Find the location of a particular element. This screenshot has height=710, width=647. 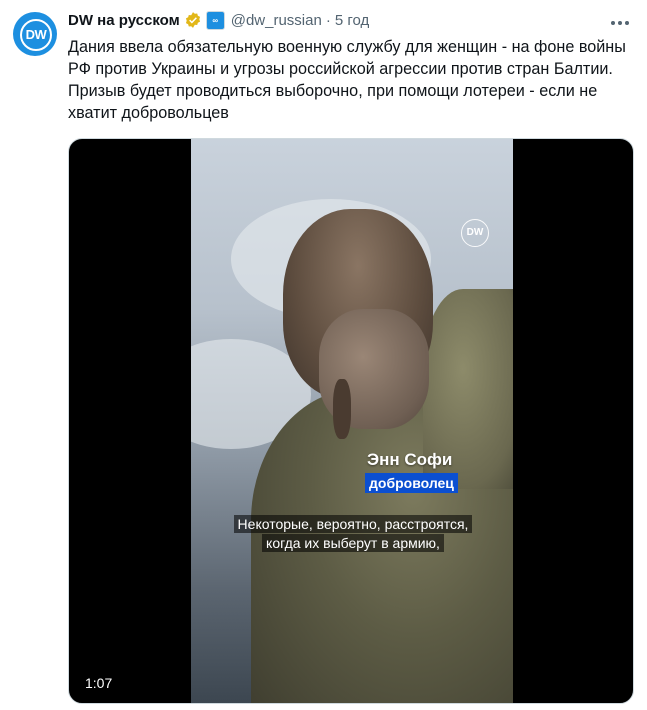

video-duration: 1:07 is located at coordinates (99, 683).